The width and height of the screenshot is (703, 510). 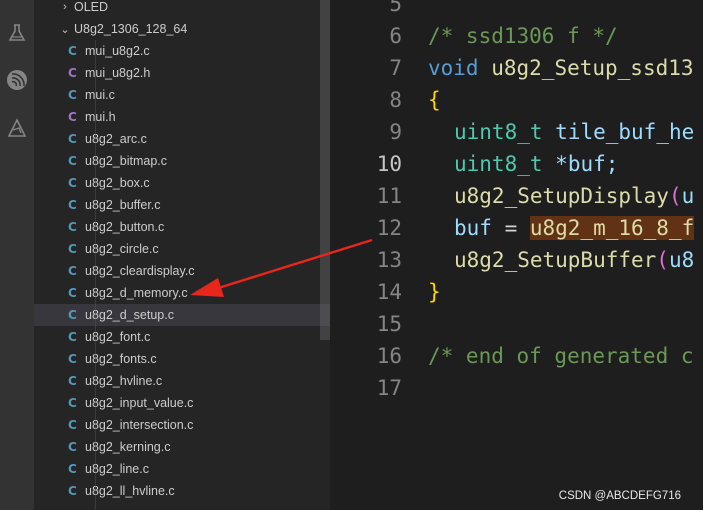 What do you see at coordinates (123, 205) in the screenshot?
I see `file-label: u8g2_buffer.c` at bounding box center [123, 205].